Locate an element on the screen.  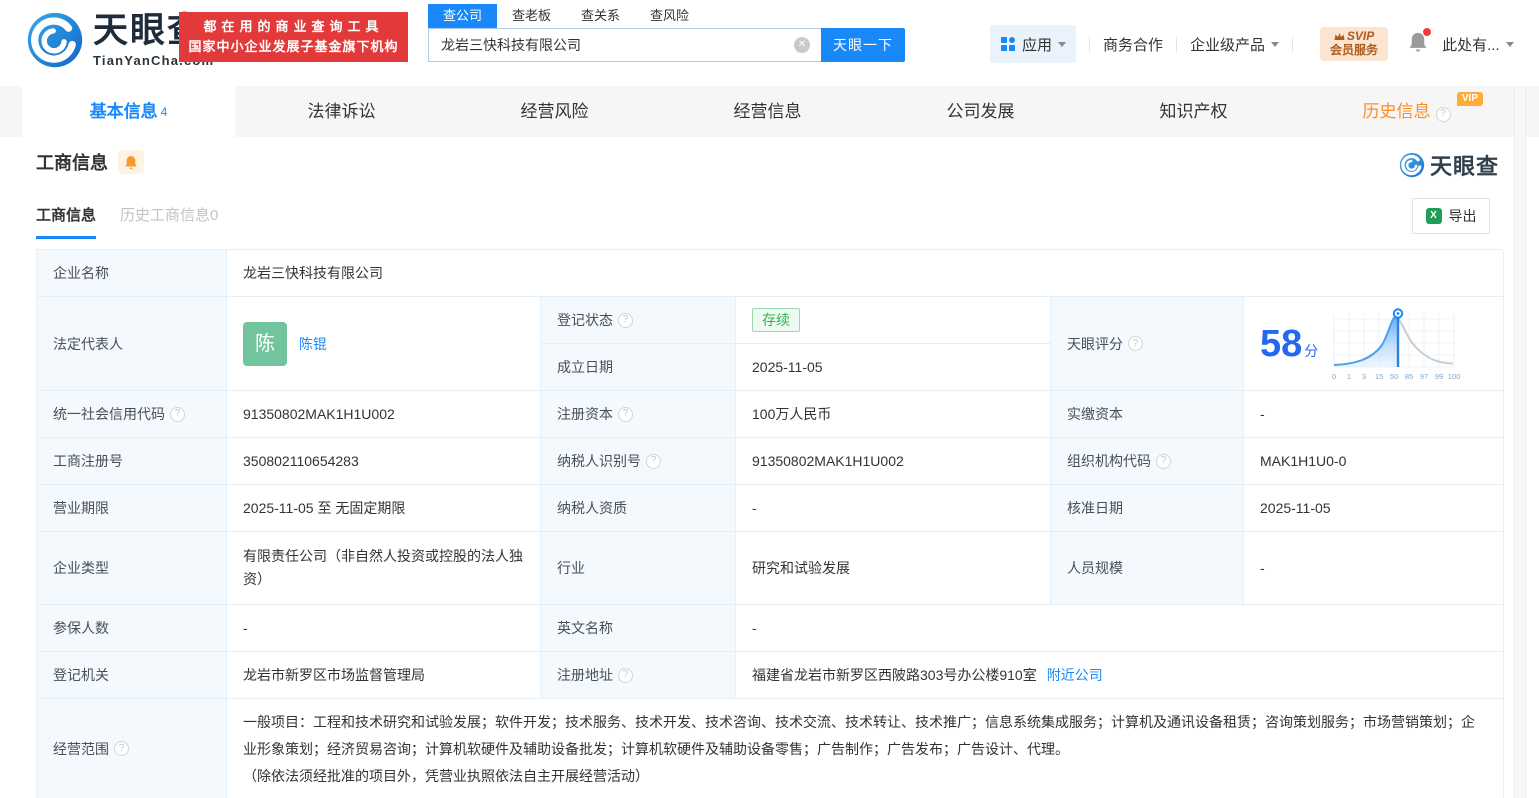
search-tab-relation: 查关系 is located at coordinates (600, 16).